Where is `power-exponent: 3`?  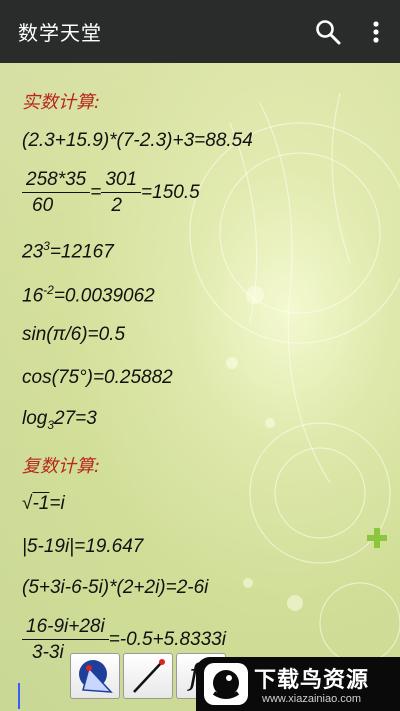
power-exponent: 3 is located at coordinates (46, 246).